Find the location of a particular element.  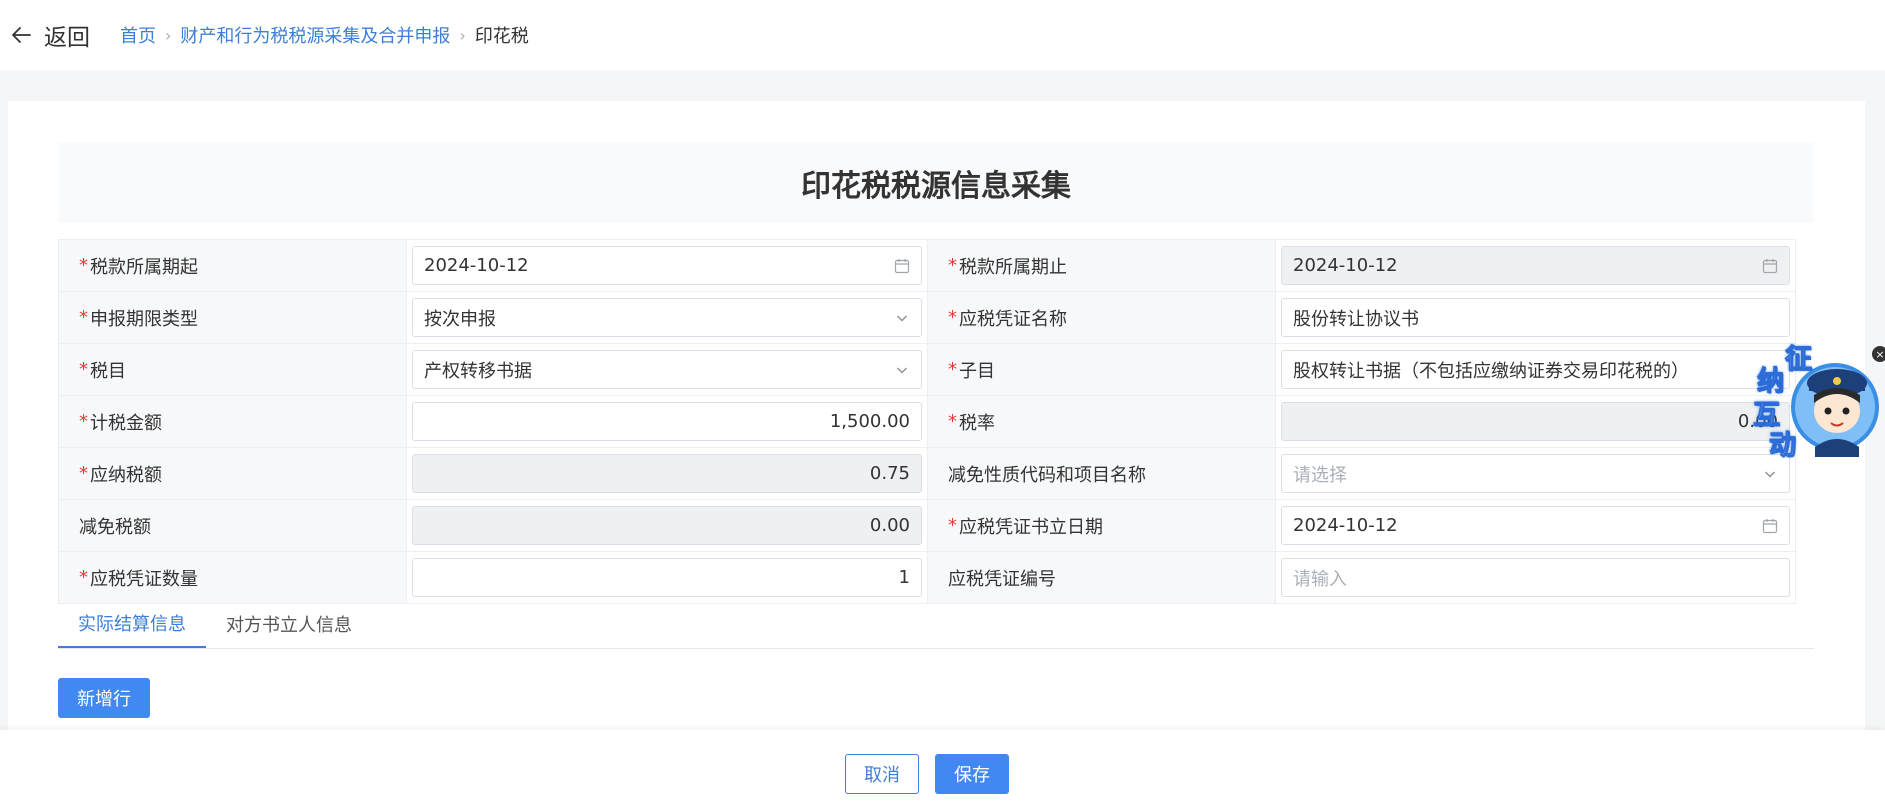

field-value-cell: 请选择 is located at coordinates (1535, 473).